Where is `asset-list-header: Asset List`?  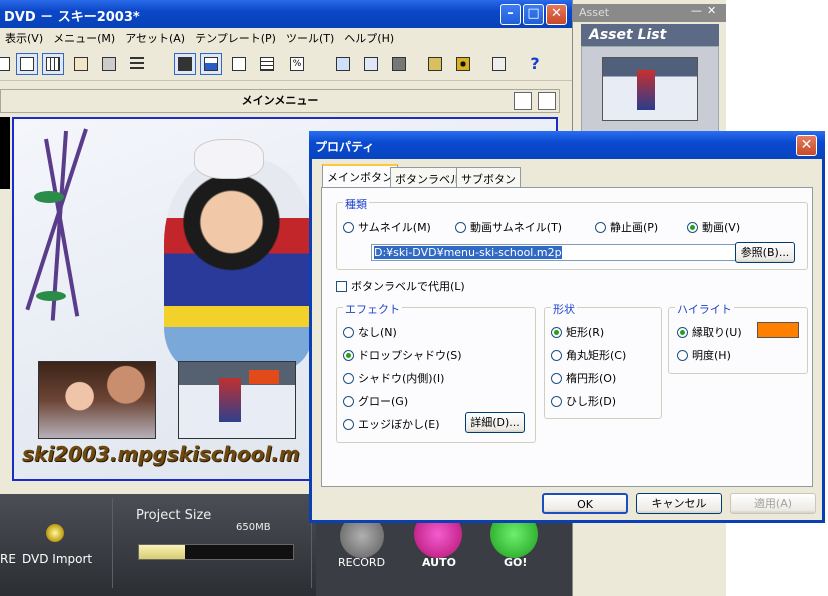
asset-list-header: Asset List is located at coordinates (650, 35).